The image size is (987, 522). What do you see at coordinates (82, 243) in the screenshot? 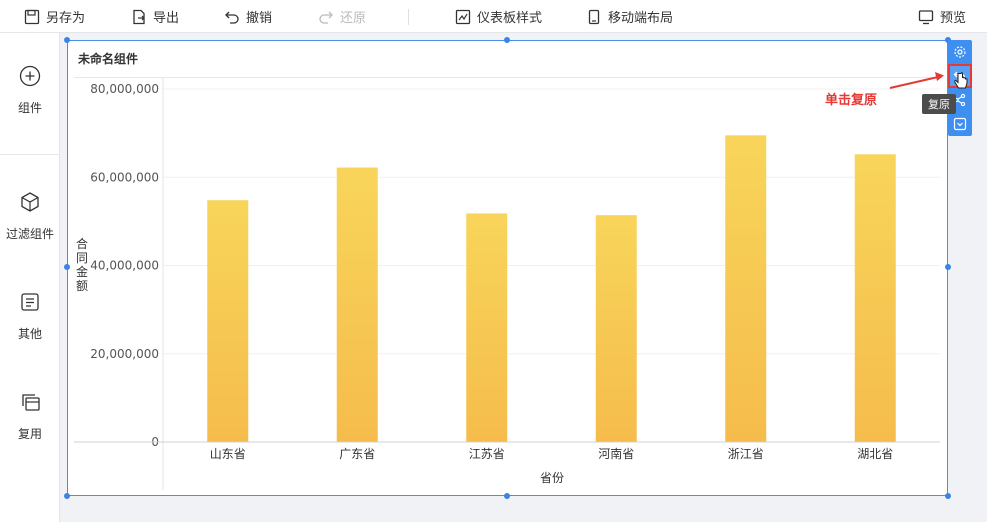
I see `y-axis-title-char: 合` at bounding box center [82, 243].